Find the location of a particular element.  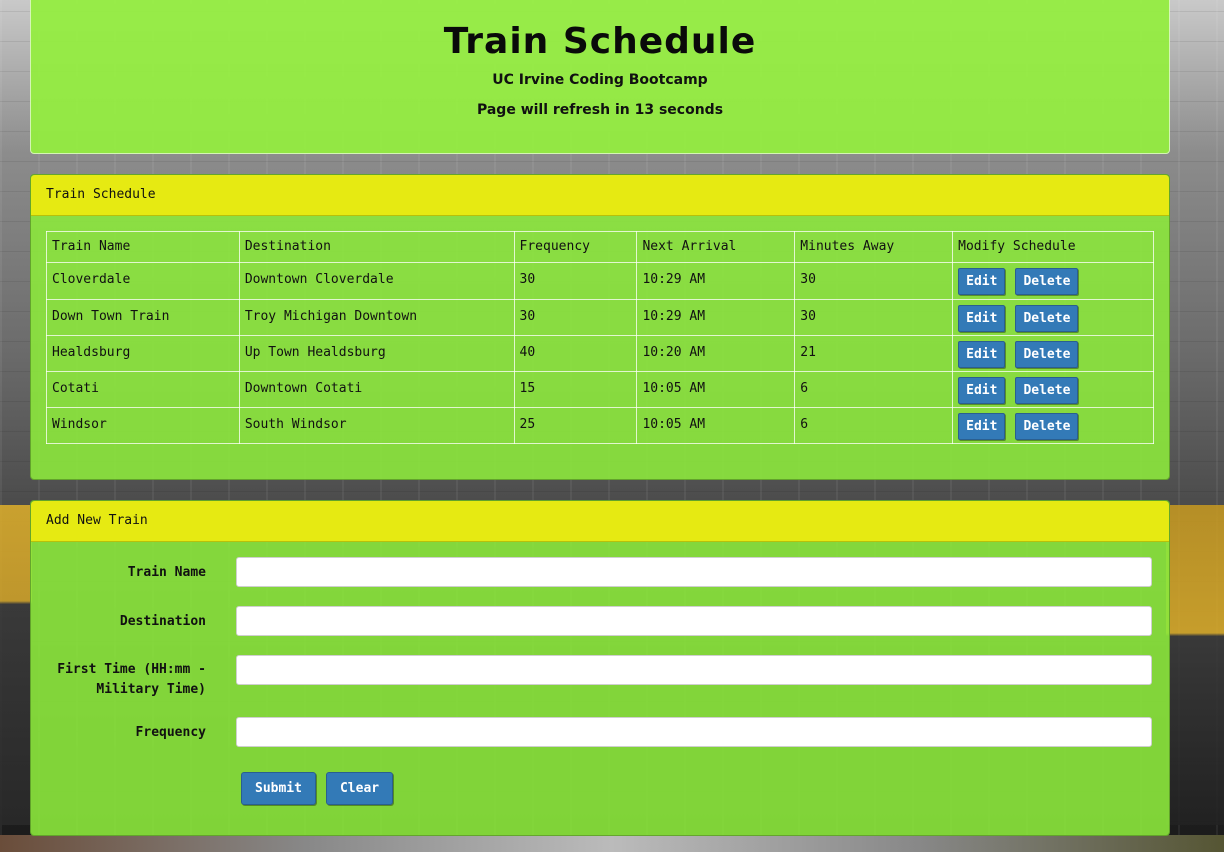

cell-train-name: Cloverdale is located at coordinates (143, 281).